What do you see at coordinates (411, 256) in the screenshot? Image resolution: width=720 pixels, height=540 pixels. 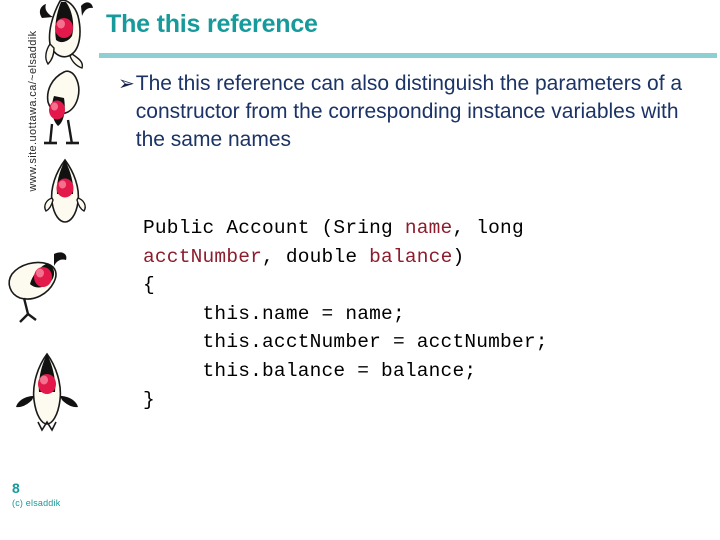 I see `code-identifier: balance` at bounding box center [411, 256].